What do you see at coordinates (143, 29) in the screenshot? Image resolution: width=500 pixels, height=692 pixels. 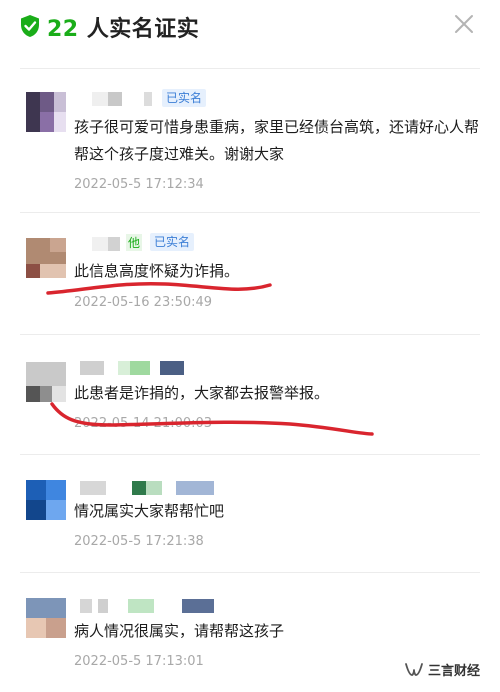 I see `title-text: 人实名证实` at bounding box center [143, 29].